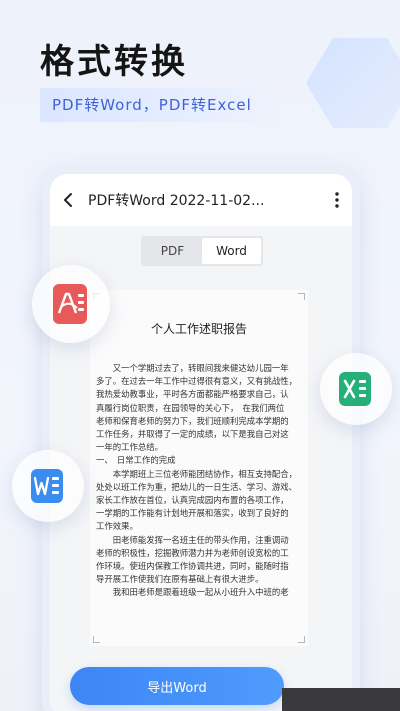 The width and height of the screenshot is (400, 711). I want to click on pdf-file-icon, so click(70, 304).